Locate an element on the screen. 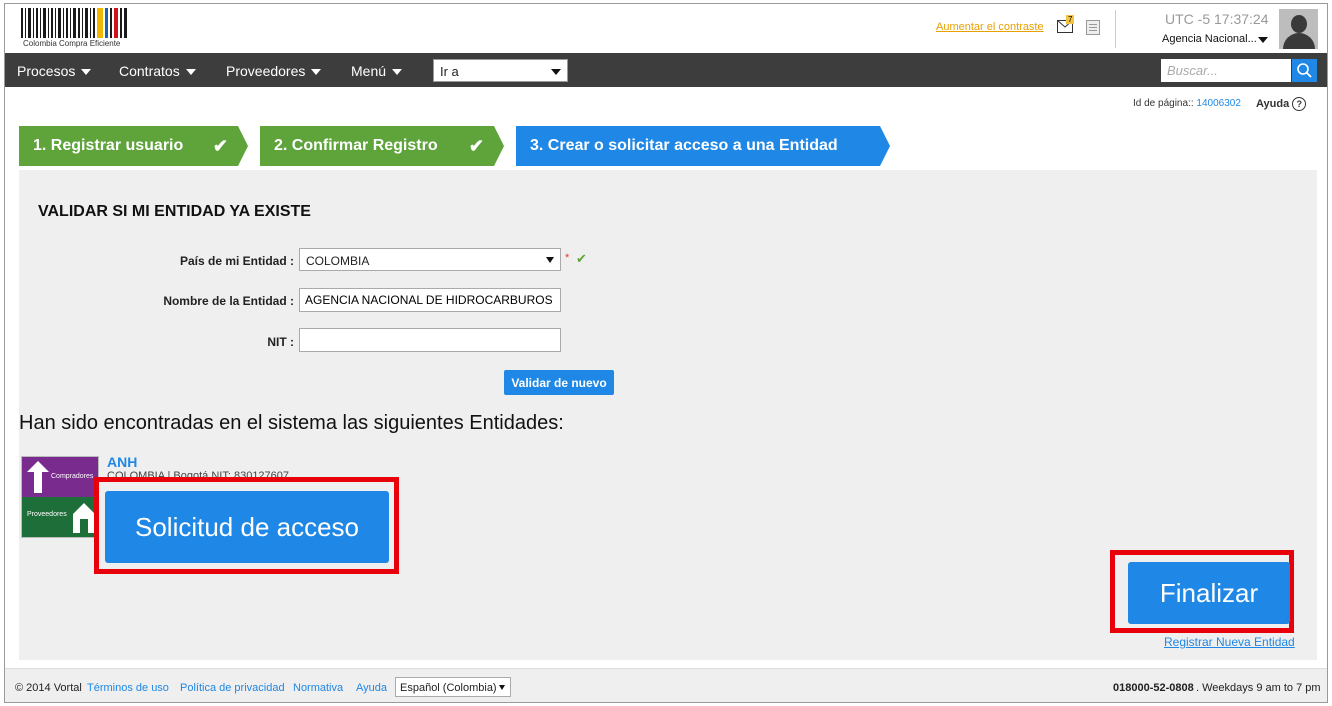 The width and height of the screenshot is (1332, 706). support-hours: . Weekdays 9 am to 7 pm is located at coordinates (1258, 688).